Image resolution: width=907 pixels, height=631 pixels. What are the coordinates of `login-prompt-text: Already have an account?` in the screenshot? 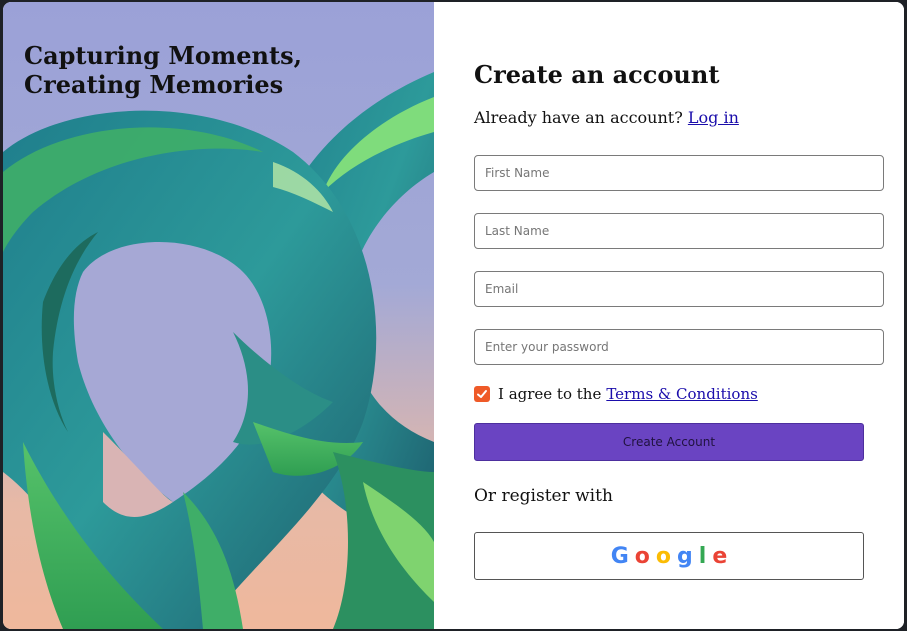 It's located at (578, 117).